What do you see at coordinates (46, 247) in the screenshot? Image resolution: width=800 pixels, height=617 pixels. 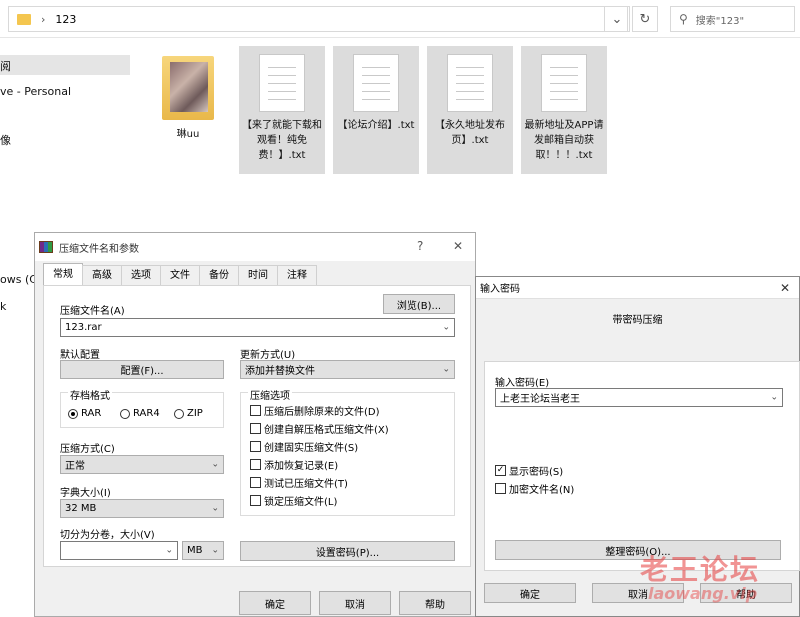 I see `winrar-icon` at bounding box center [46, 247].